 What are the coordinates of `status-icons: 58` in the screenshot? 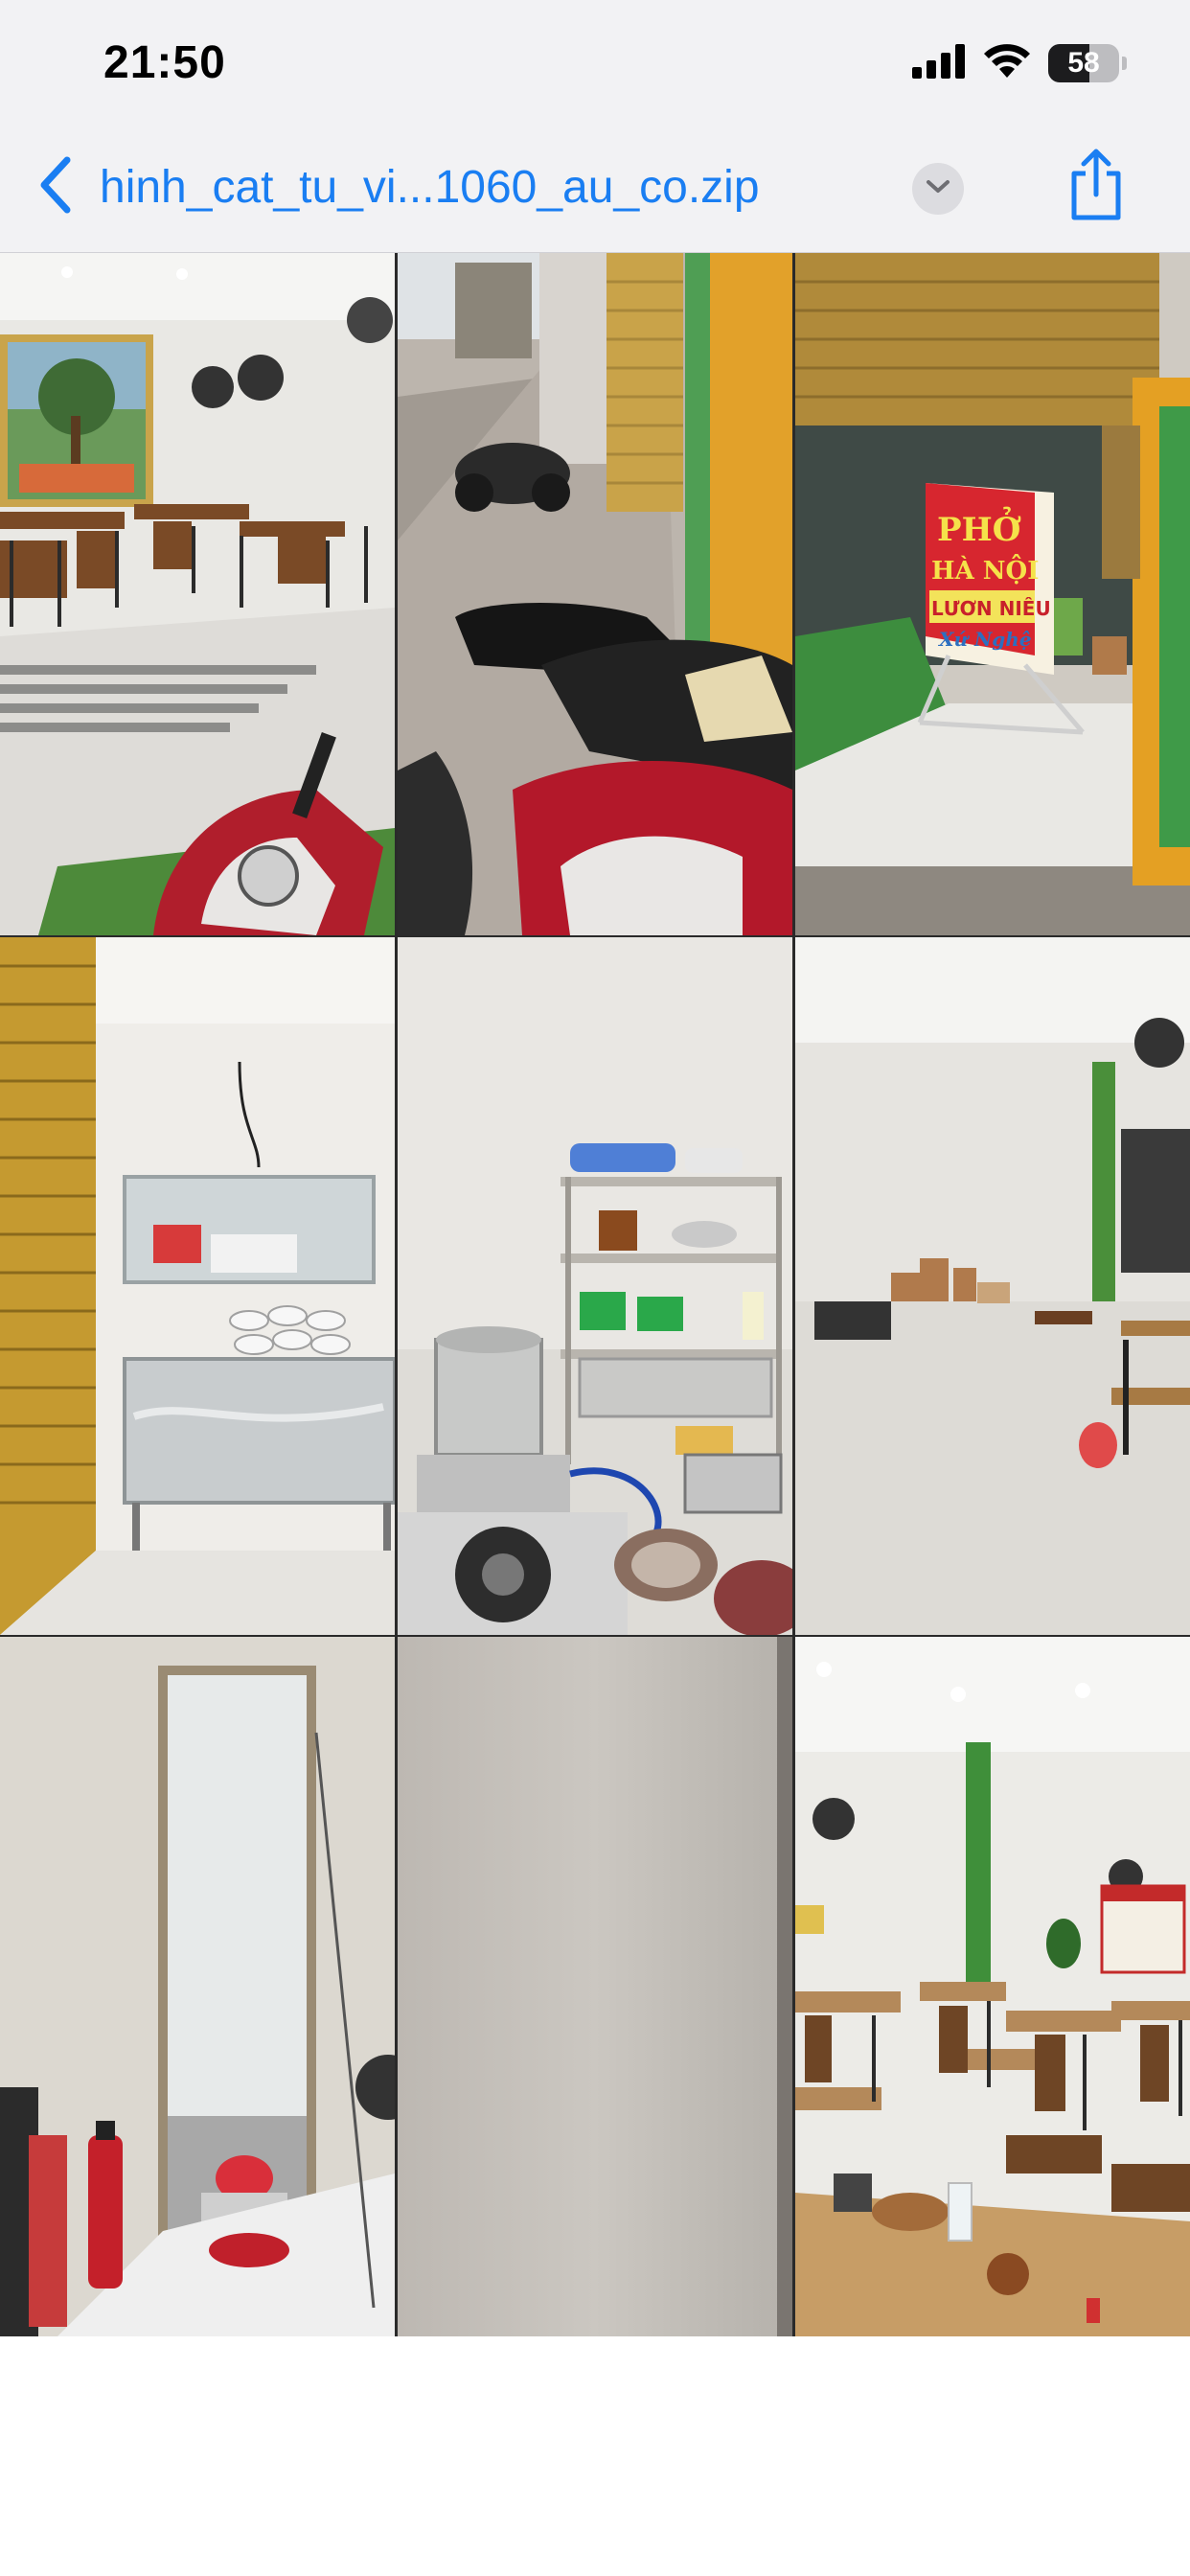 It's located at (1019, 63).